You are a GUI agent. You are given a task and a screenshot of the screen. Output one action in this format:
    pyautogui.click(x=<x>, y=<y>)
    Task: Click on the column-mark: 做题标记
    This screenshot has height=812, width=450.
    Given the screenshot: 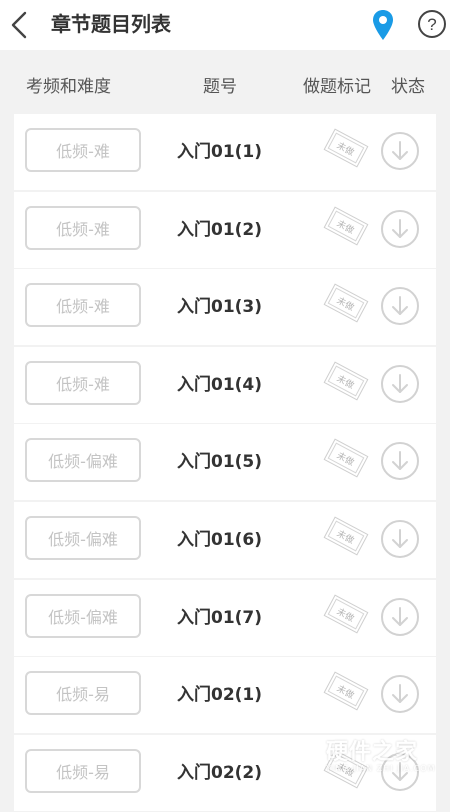 What is the action you would take?
    pyautogui.click(x=337, y=87)
    